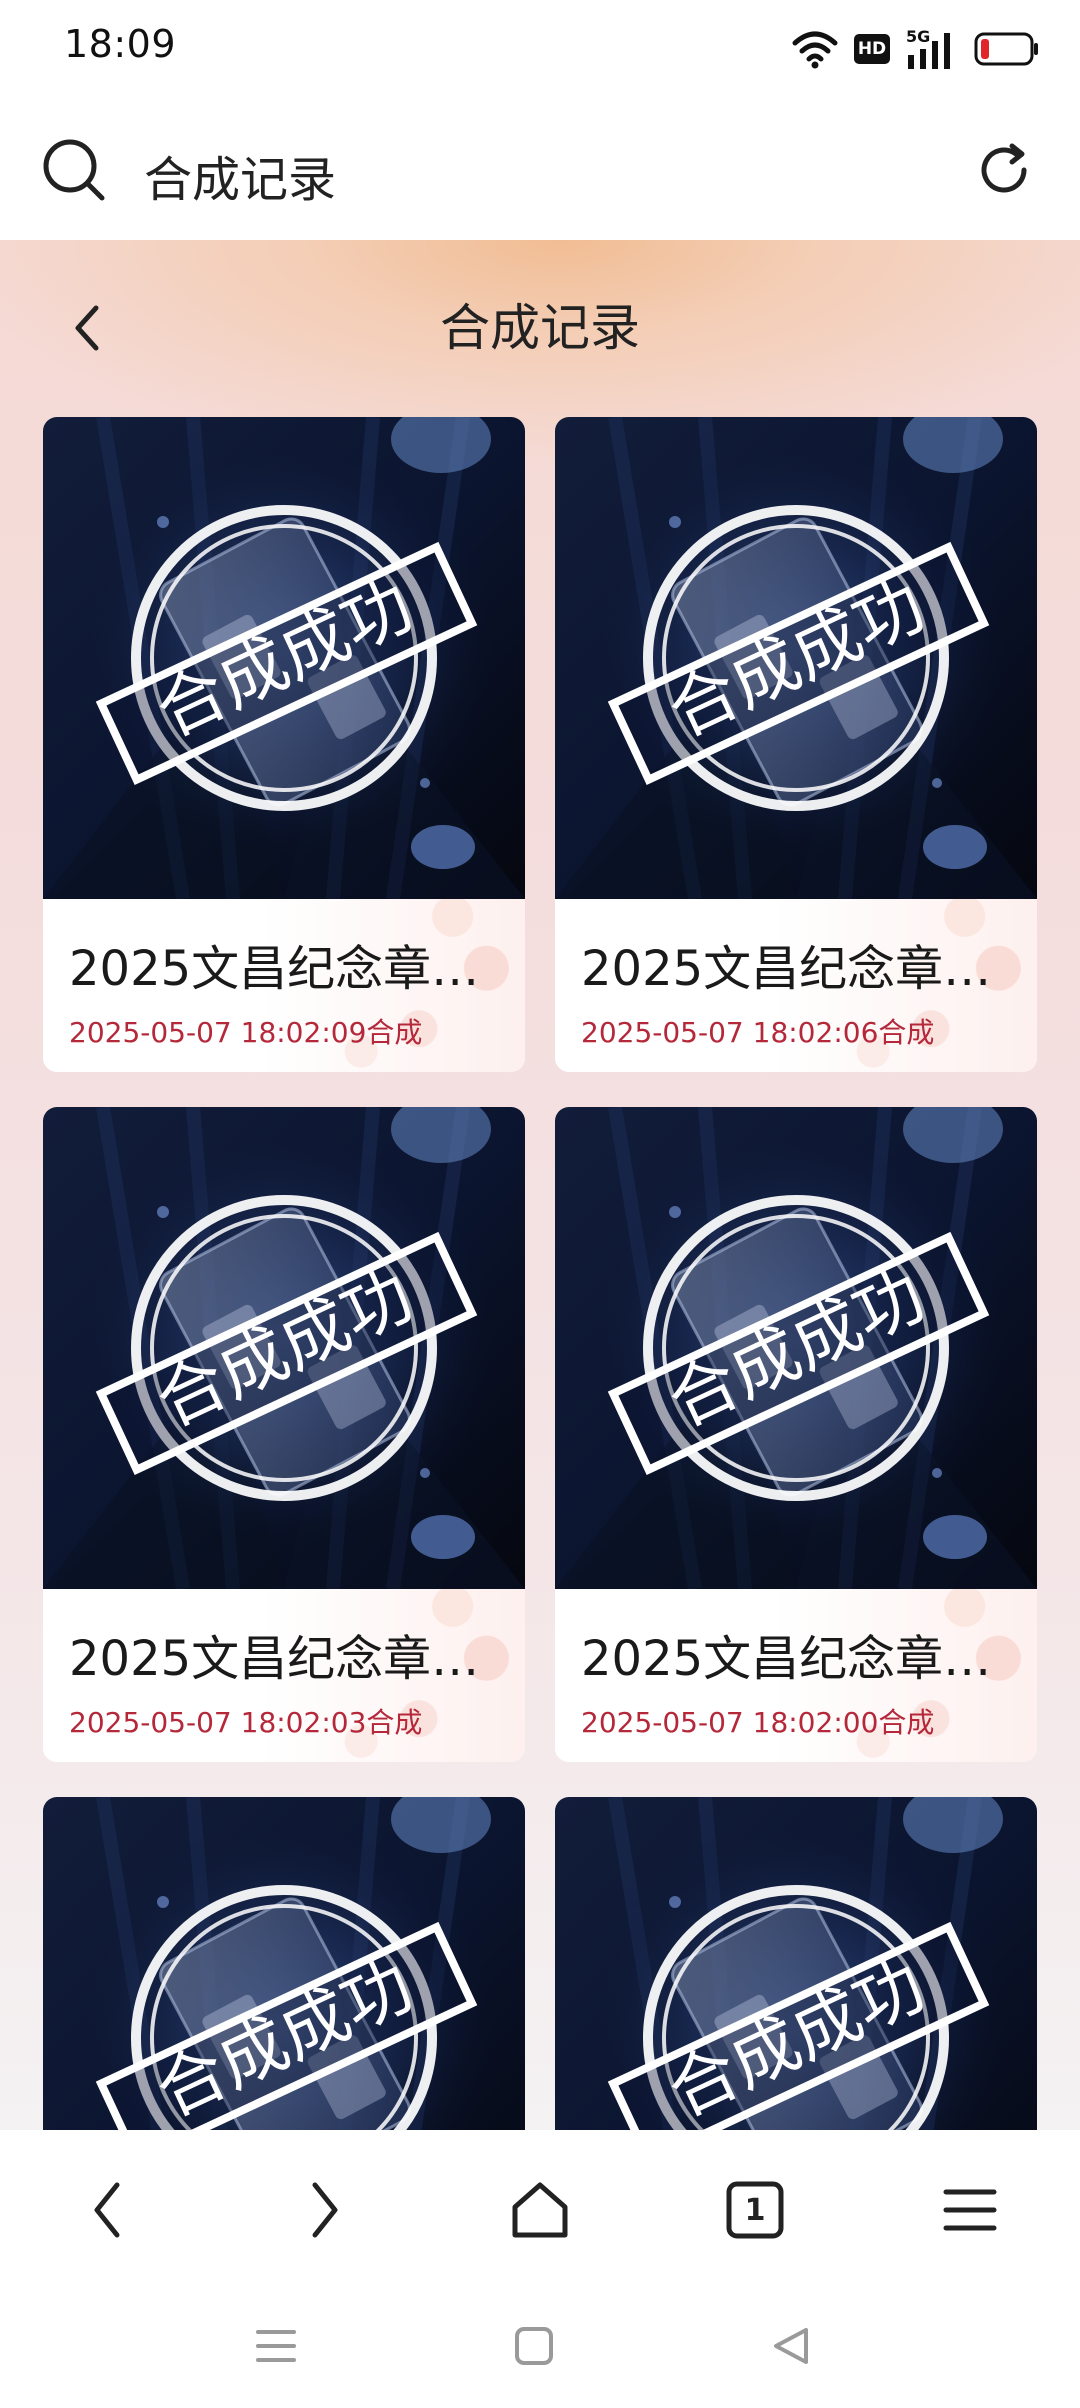  Describe the element at coordinates (1006, 49) in the screenshot. I see `battery-low-icon` at that location.